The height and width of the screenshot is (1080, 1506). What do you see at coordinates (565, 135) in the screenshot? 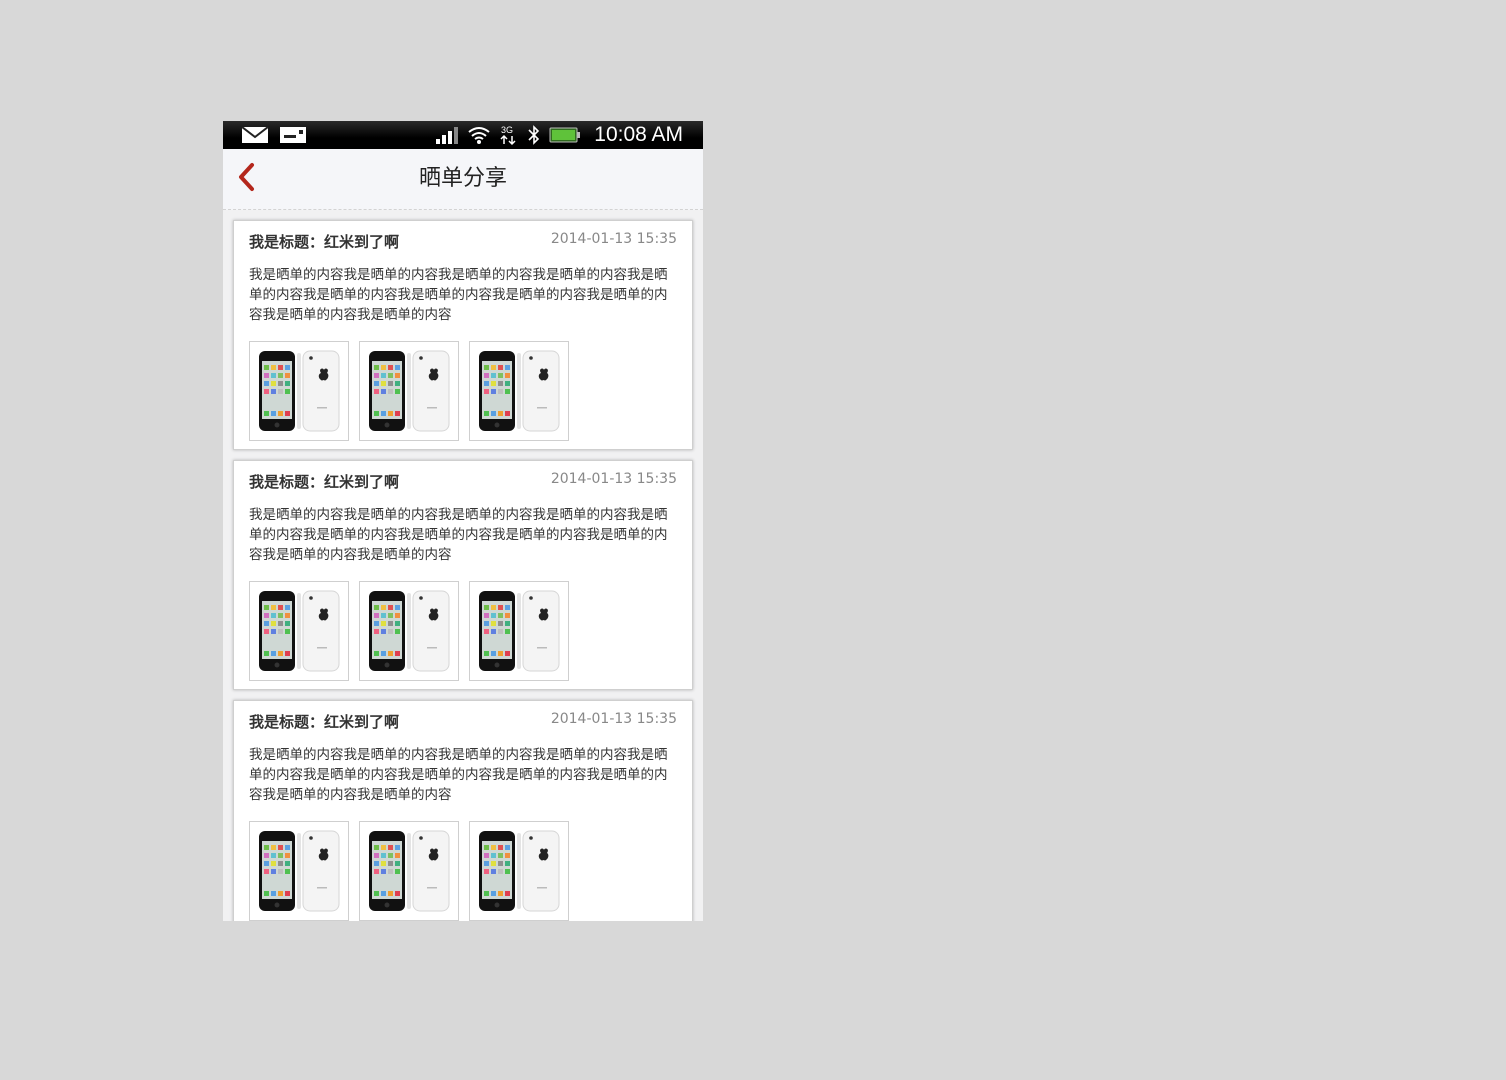
I see `battery-icon` at bounding box center [565, 135].